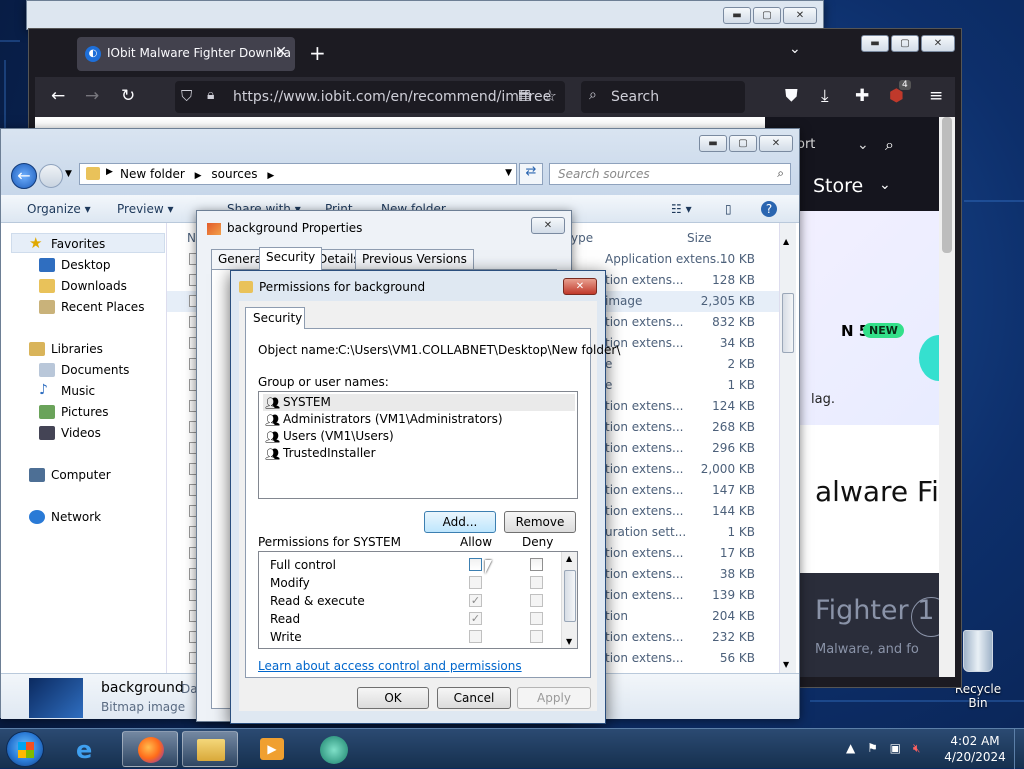 The height and width of the screenshot is (769, 1024). I want to click on address-bar: ▶ New folder ▶ sources ▶ ▼, so click(298, 174).